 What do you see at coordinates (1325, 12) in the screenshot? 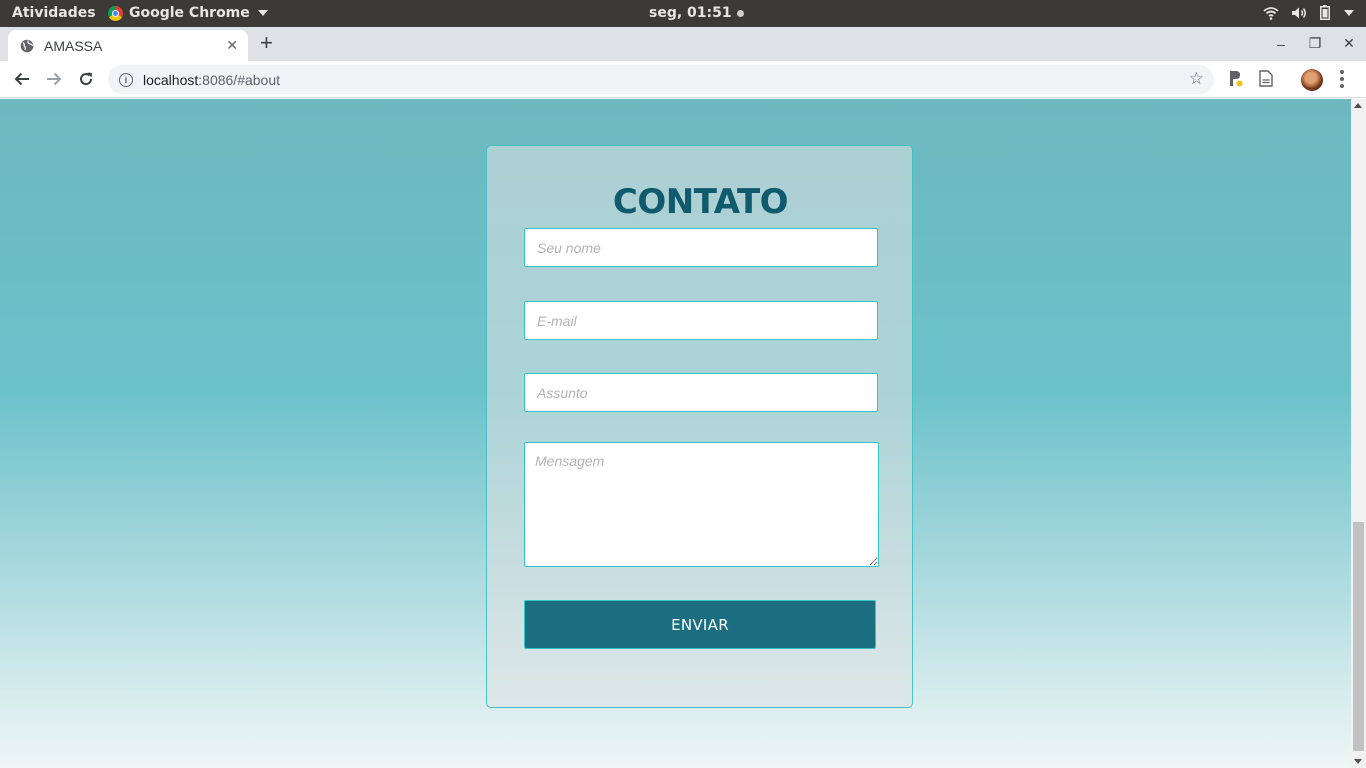
I see `battery-icon` at bounding box center [1325, 12].